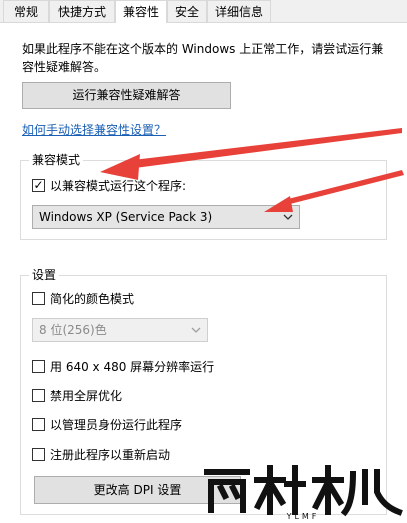  I want to click on watermark-sub: YLMF, so click(303, 516).